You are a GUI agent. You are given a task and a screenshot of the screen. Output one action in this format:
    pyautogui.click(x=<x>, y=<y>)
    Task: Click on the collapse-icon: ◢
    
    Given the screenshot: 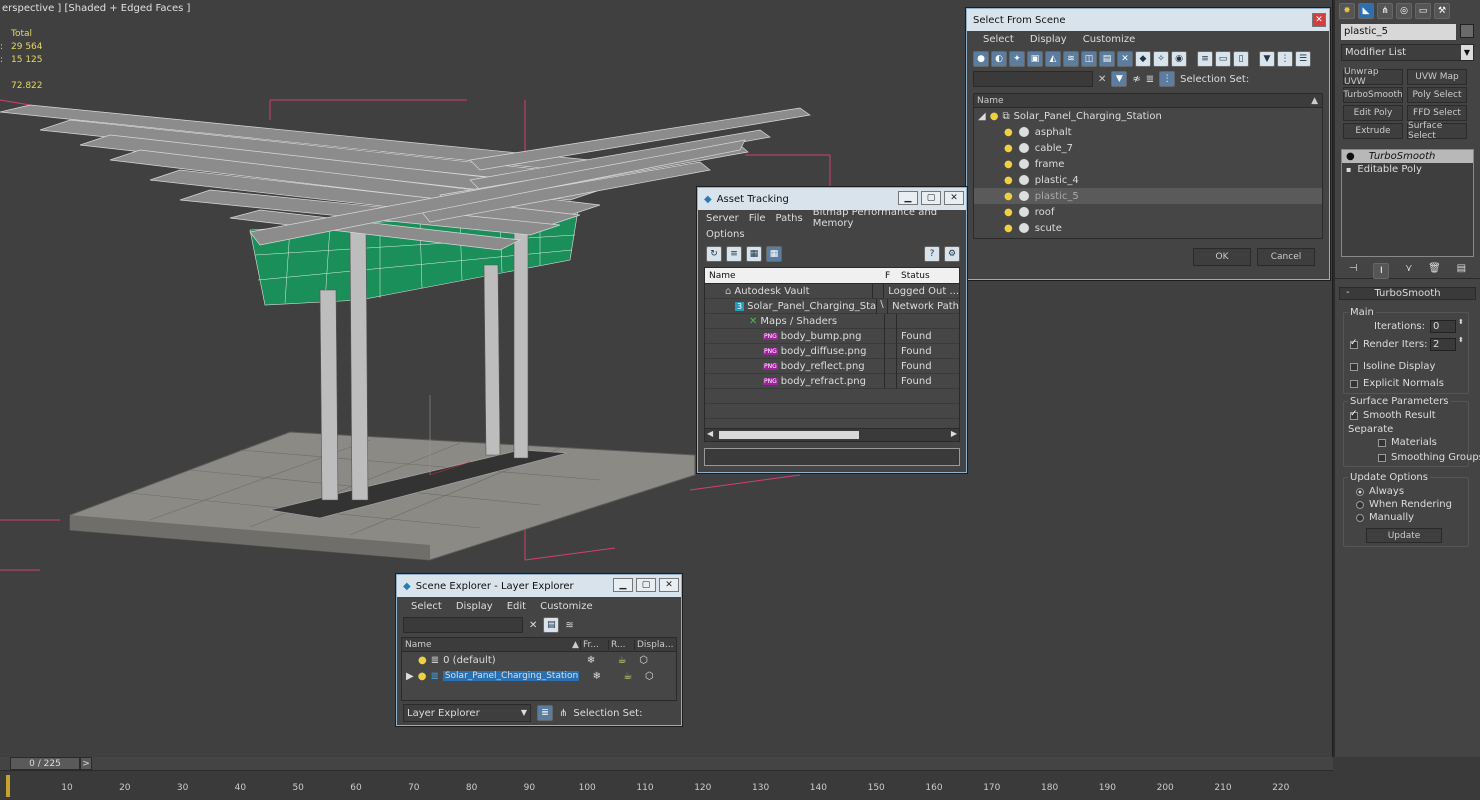 What is the action you would take?
    pyautogui.click(x=982, y=116)
    